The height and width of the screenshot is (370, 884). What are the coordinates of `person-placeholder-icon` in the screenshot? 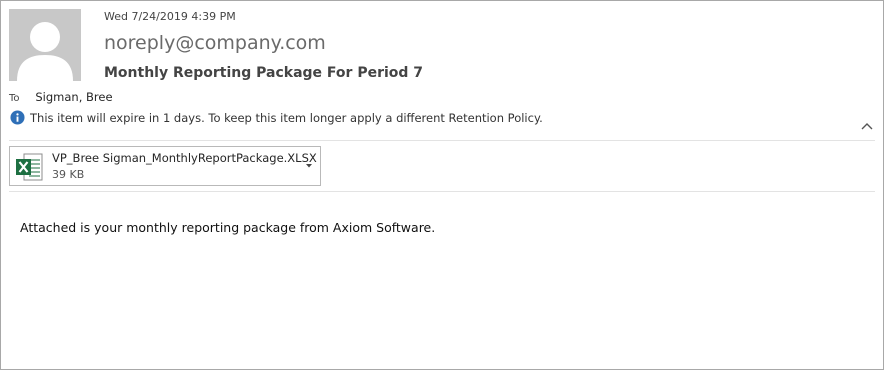 It's located at (45, 45).